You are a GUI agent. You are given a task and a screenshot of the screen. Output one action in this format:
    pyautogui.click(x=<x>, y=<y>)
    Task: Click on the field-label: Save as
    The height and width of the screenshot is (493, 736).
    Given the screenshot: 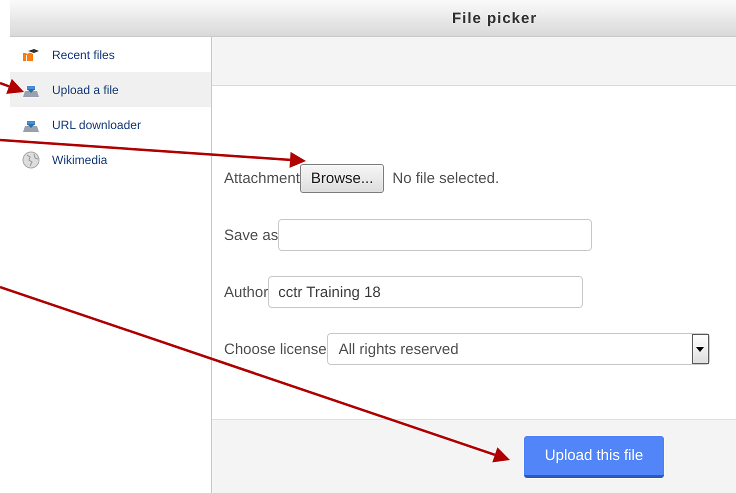 What is the action you would take?
    pyautogui.click(x=251, y=235)
    